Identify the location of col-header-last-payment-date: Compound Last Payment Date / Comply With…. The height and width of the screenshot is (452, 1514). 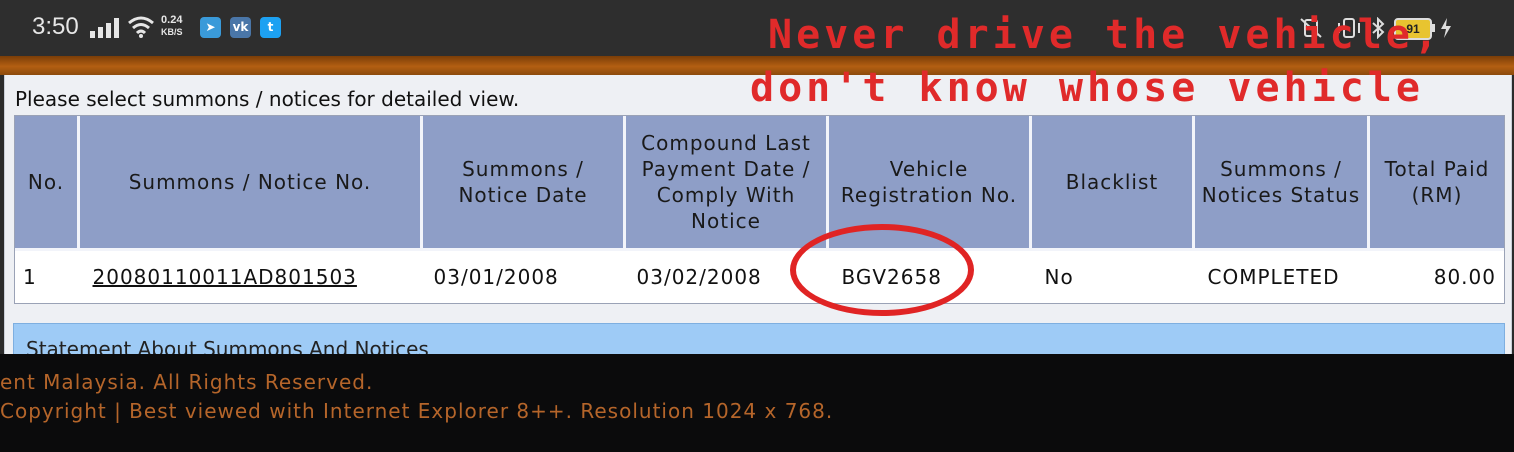
(726, 183).